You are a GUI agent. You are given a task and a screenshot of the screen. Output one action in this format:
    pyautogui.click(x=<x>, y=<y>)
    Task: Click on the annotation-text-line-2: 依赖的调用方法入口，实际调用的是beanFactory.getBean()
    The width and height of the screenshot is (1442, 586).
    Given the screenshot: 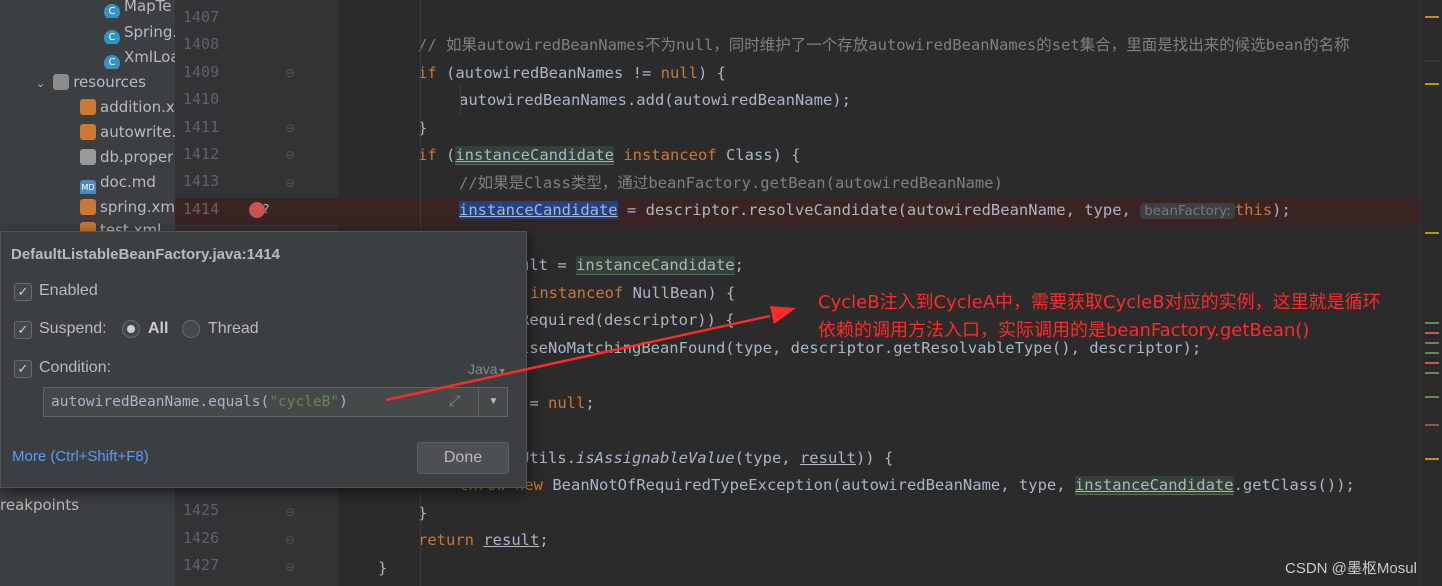 What is the action you would take?
    pyautogui.click(x=1064, y=330)
    